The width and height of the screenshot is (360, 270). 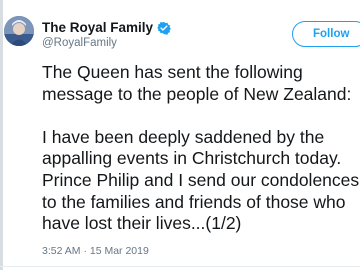 What do you see at coordinates (164, 28) in the screenshot?
I see `verified-badge-icon` at bounding box center [164, 28].